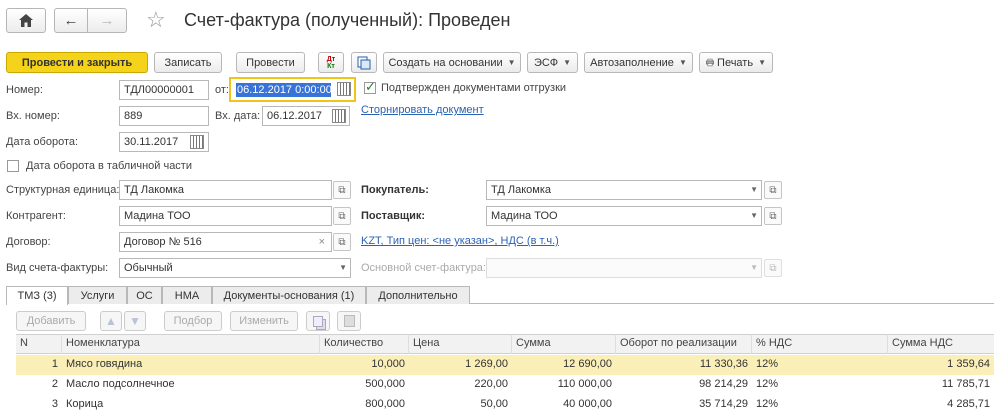  Describe the element at coordinates (188, 62) in the screenshot. I see `save-button: Записать` at that location.